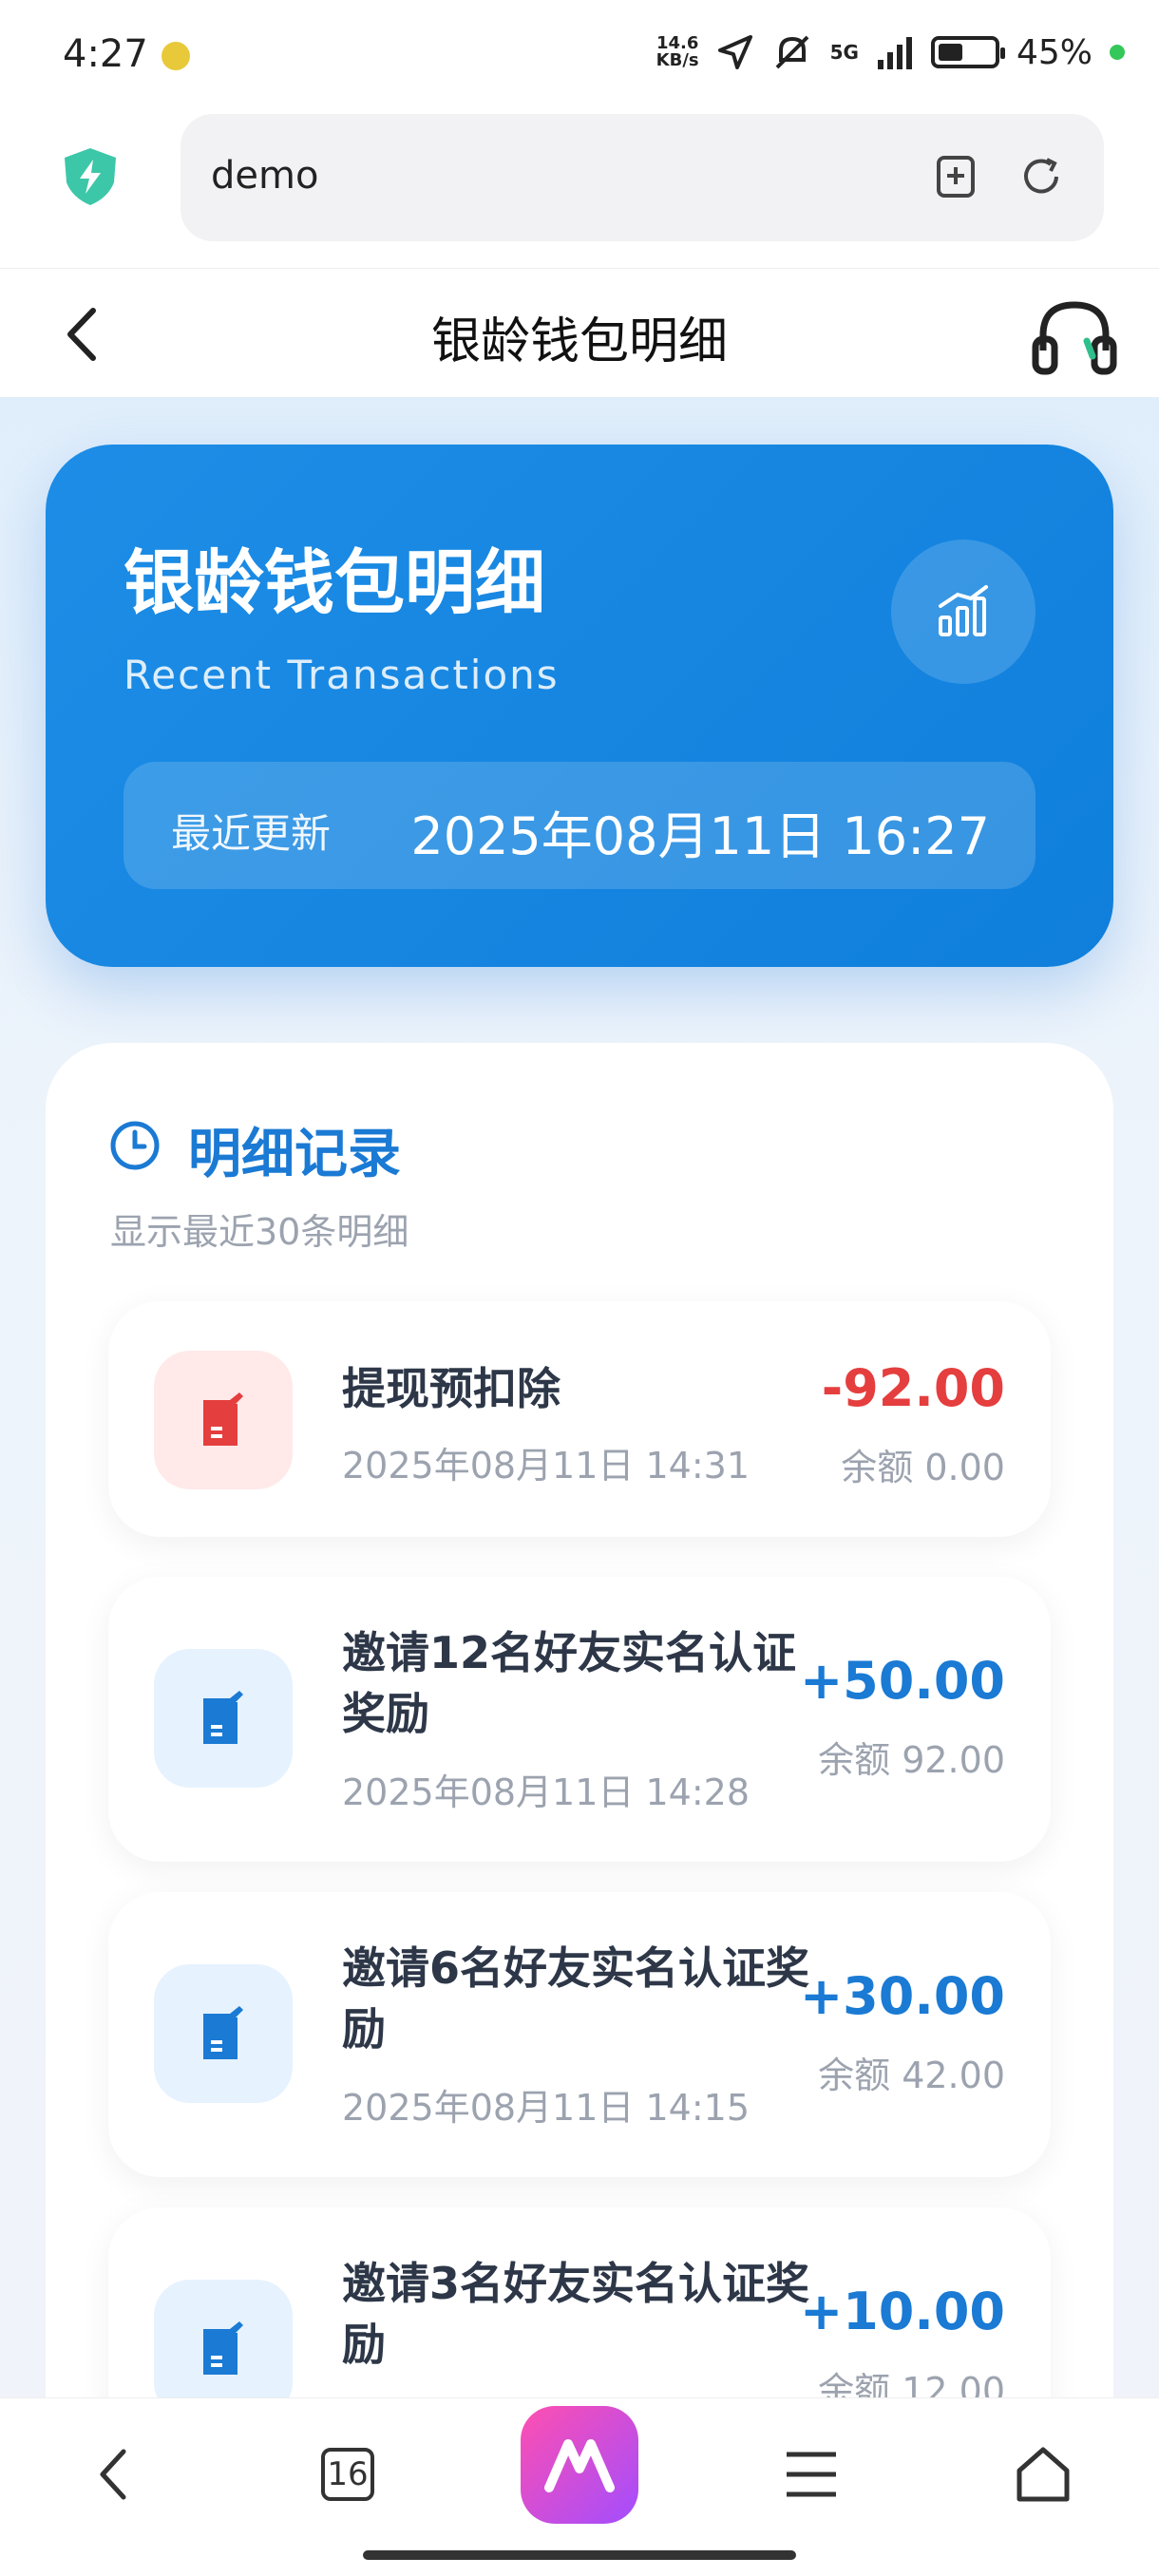 The image size is (1159, 2576). What do you see at coordinates (963, 612) in the screenshot?
I see `chart-bar-icon` at bounding box center [963, 612].